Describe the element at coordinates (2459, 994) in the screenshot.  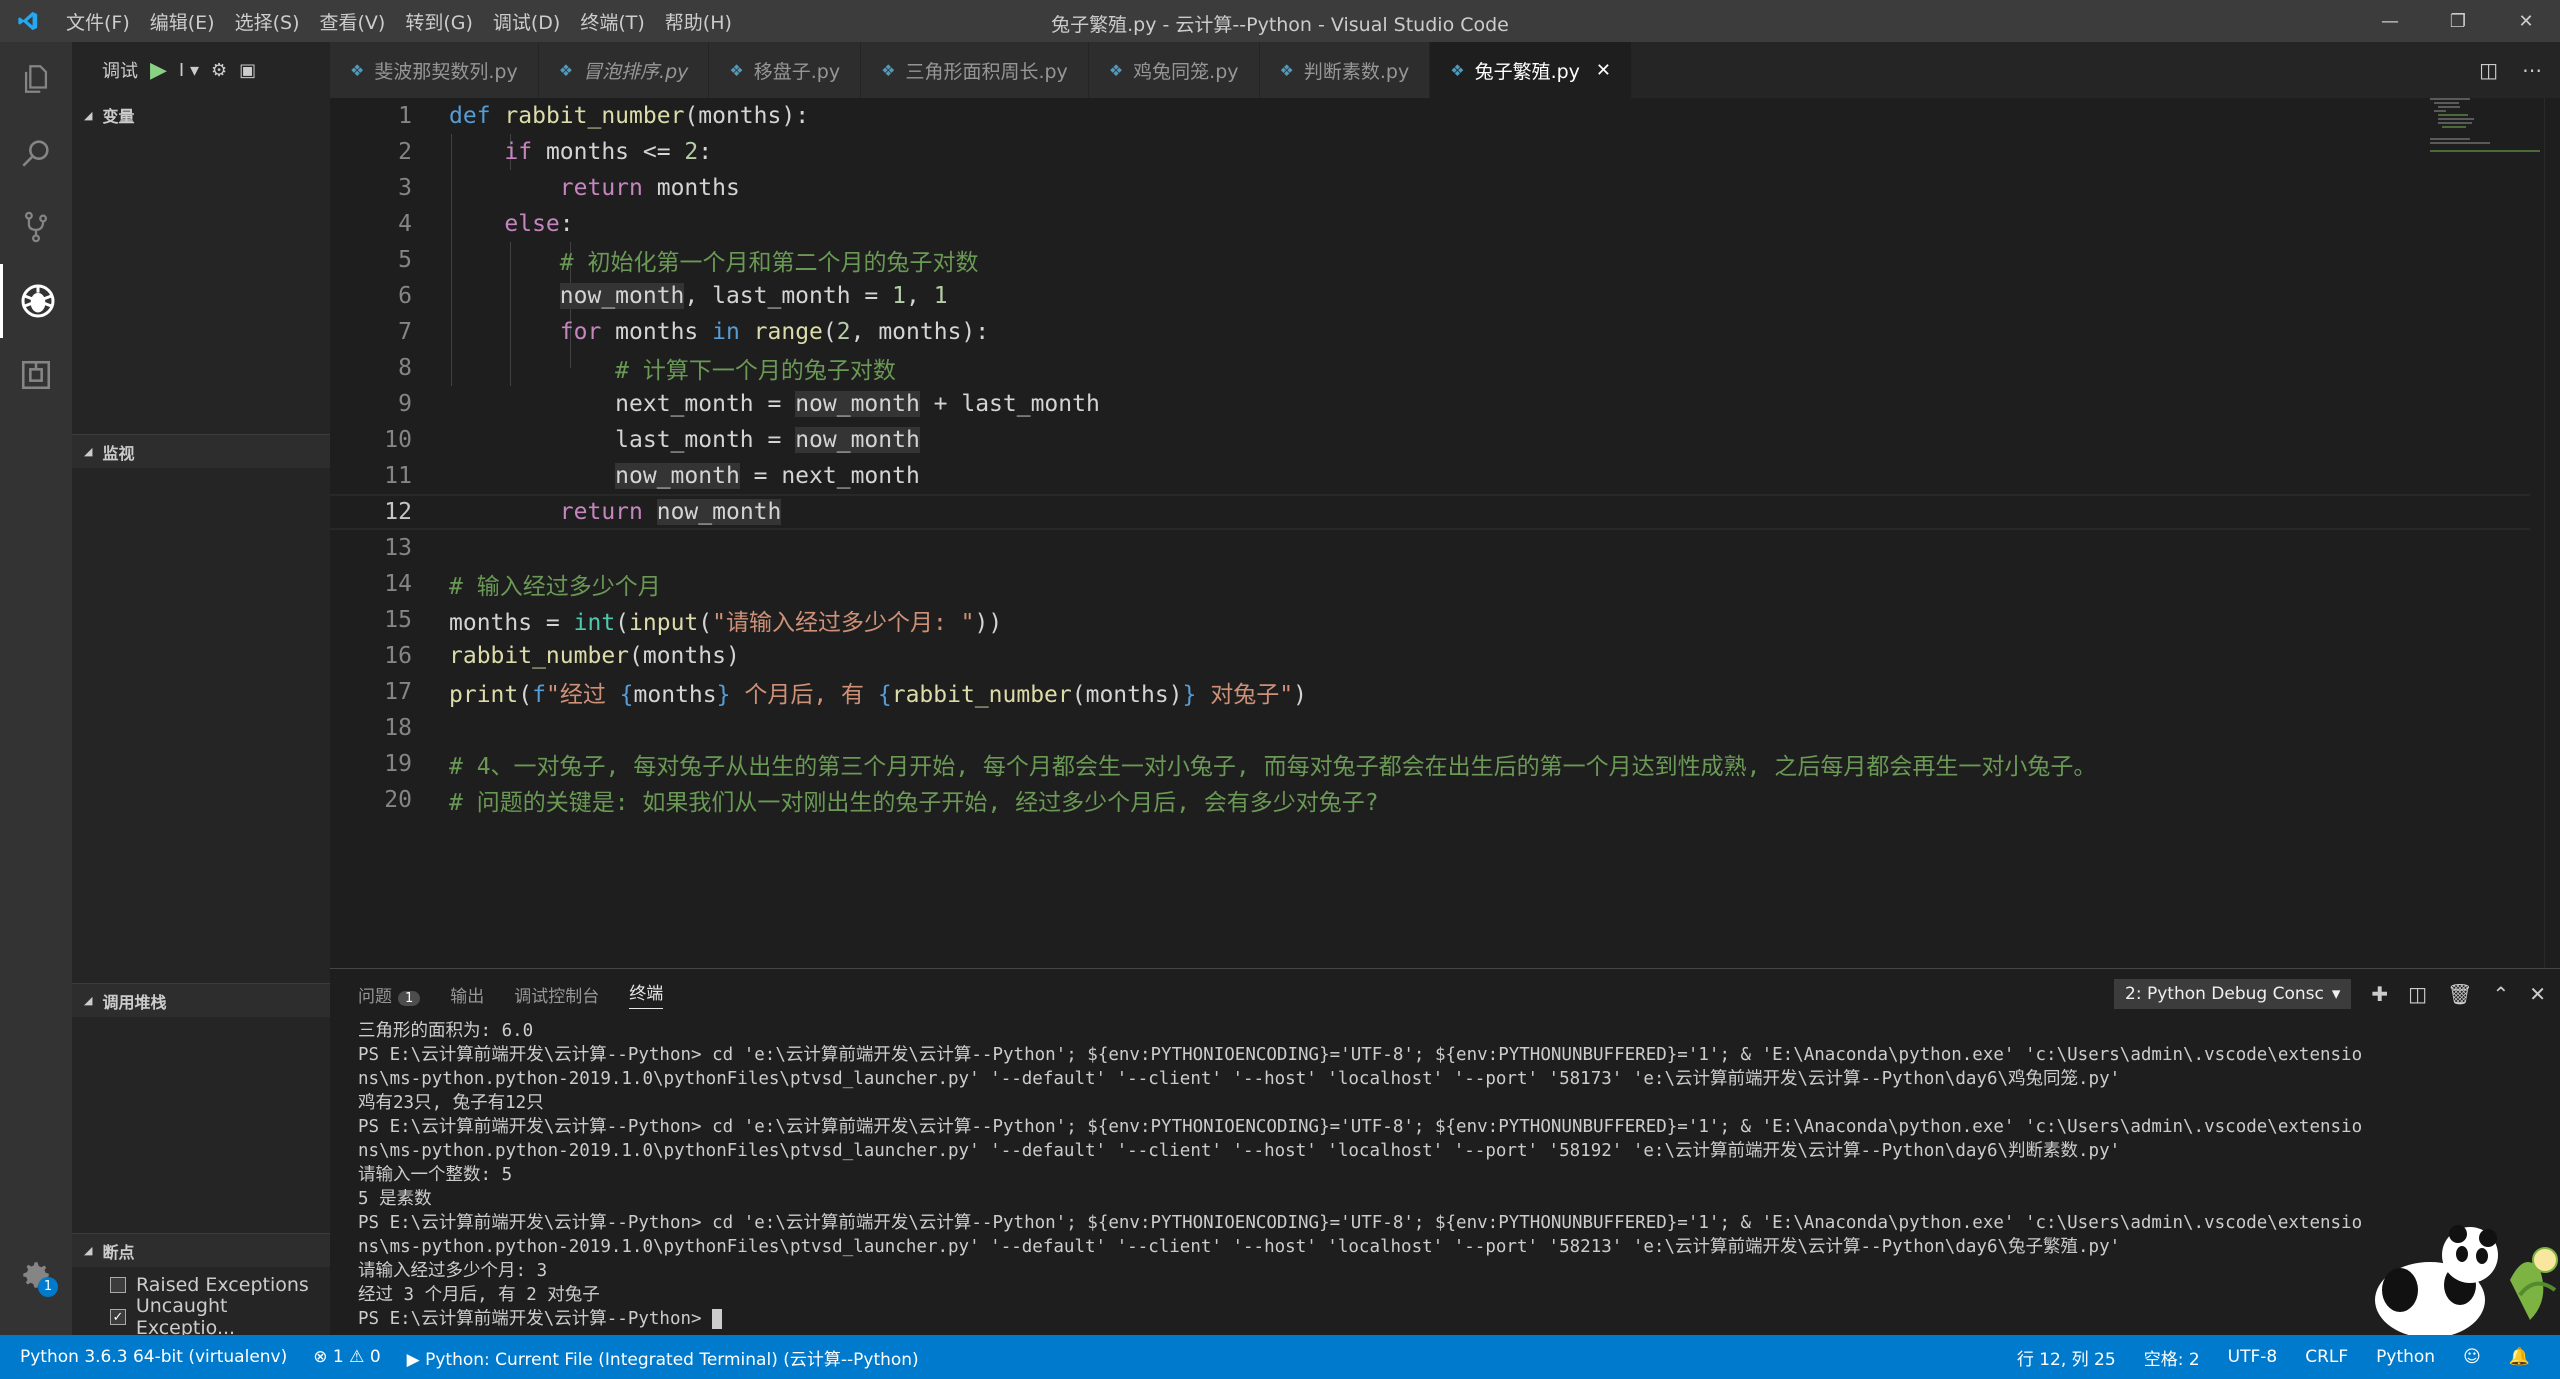
I see `kill-terminal-trash-icon: 🗑` at that location.